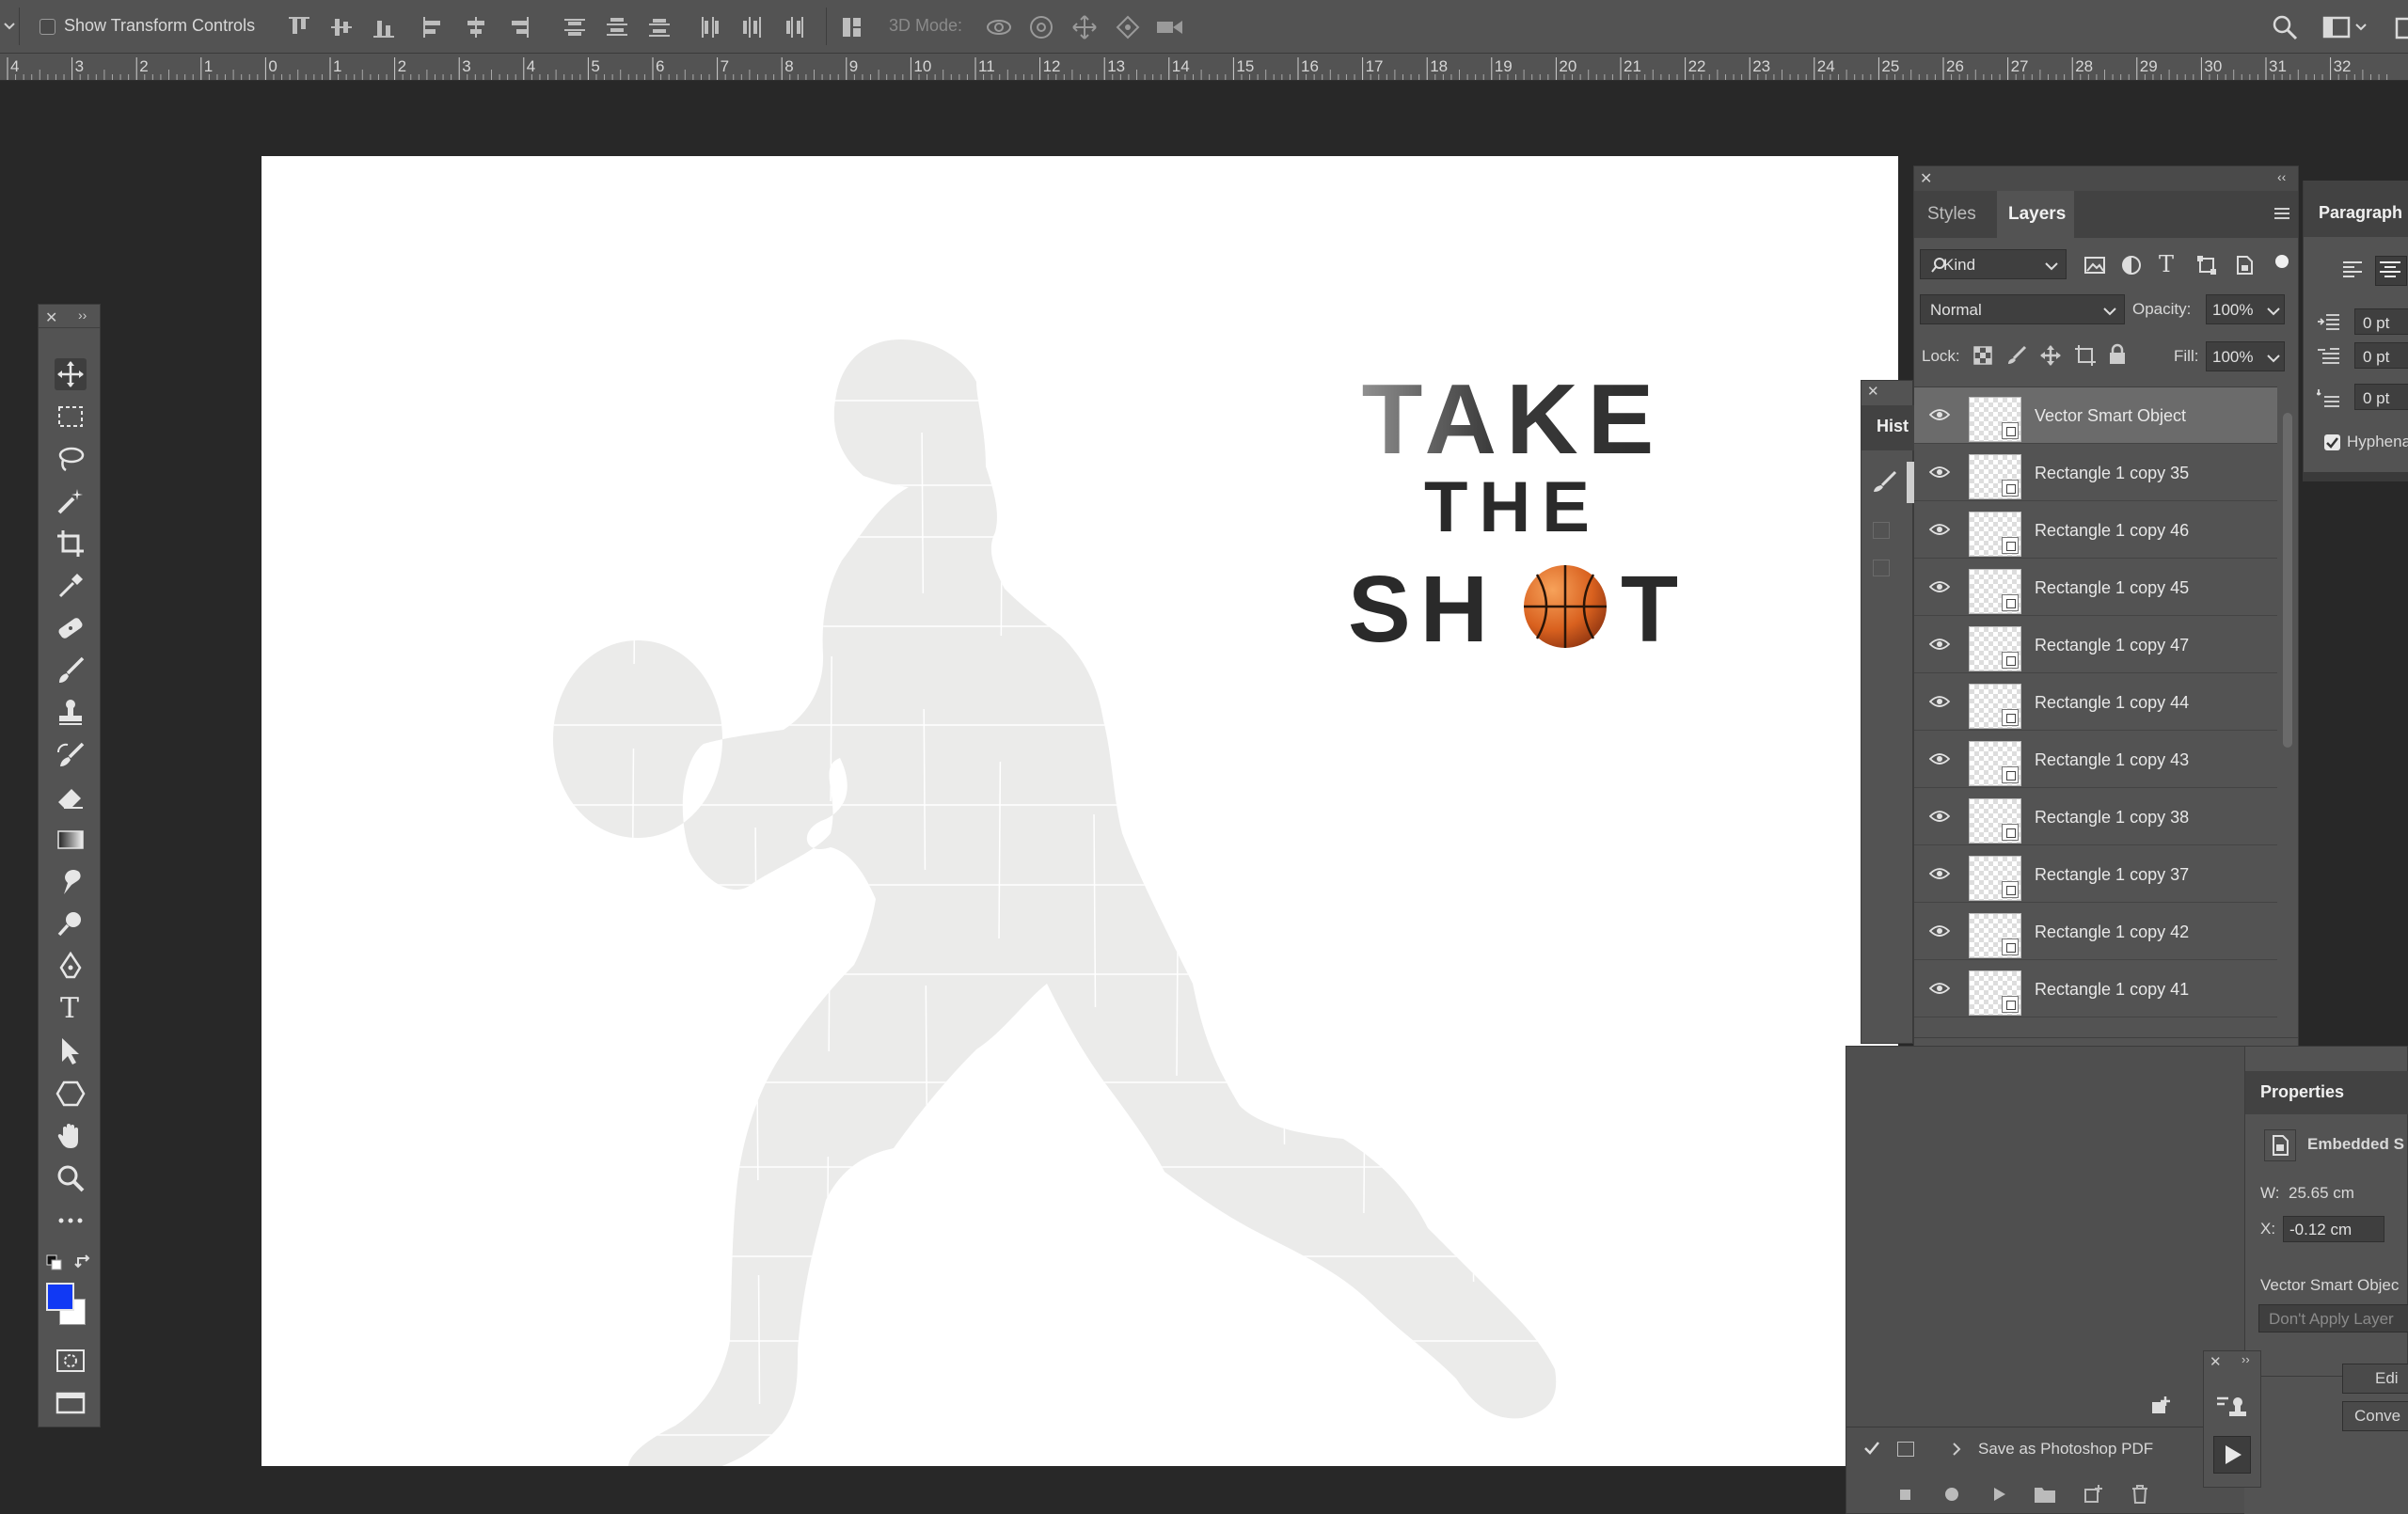  Describe the element at coordinates (71, 1009) in the screenshot. I see `type-tool-icon: T` at that location.